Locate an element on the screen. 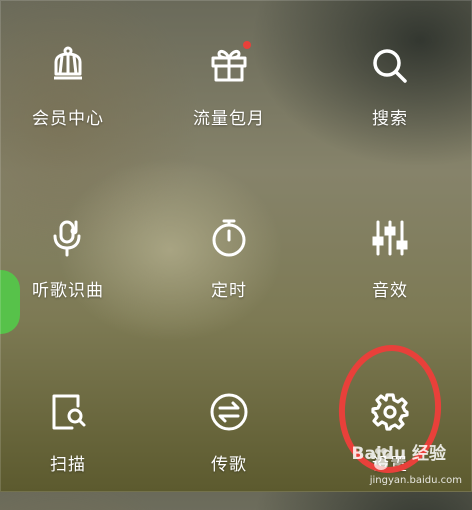  menu-item-label: 会员中心 is located at coordinates (68, 119).